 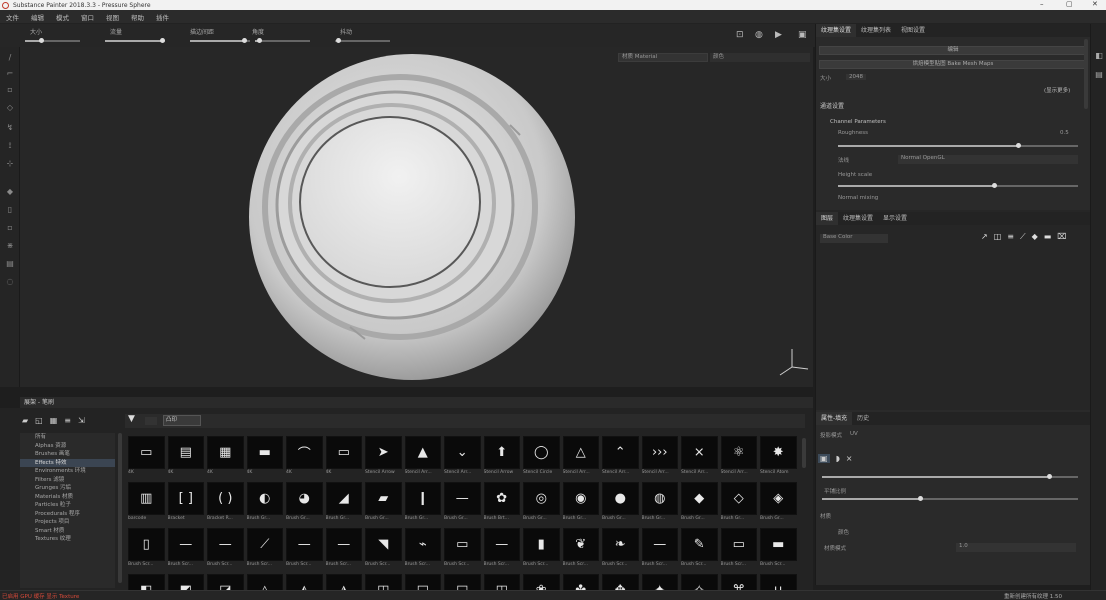 What do you see at coordinates (362, 40) in the screenshot?
I see `jitter-slider` at bounding box center [362, 40].